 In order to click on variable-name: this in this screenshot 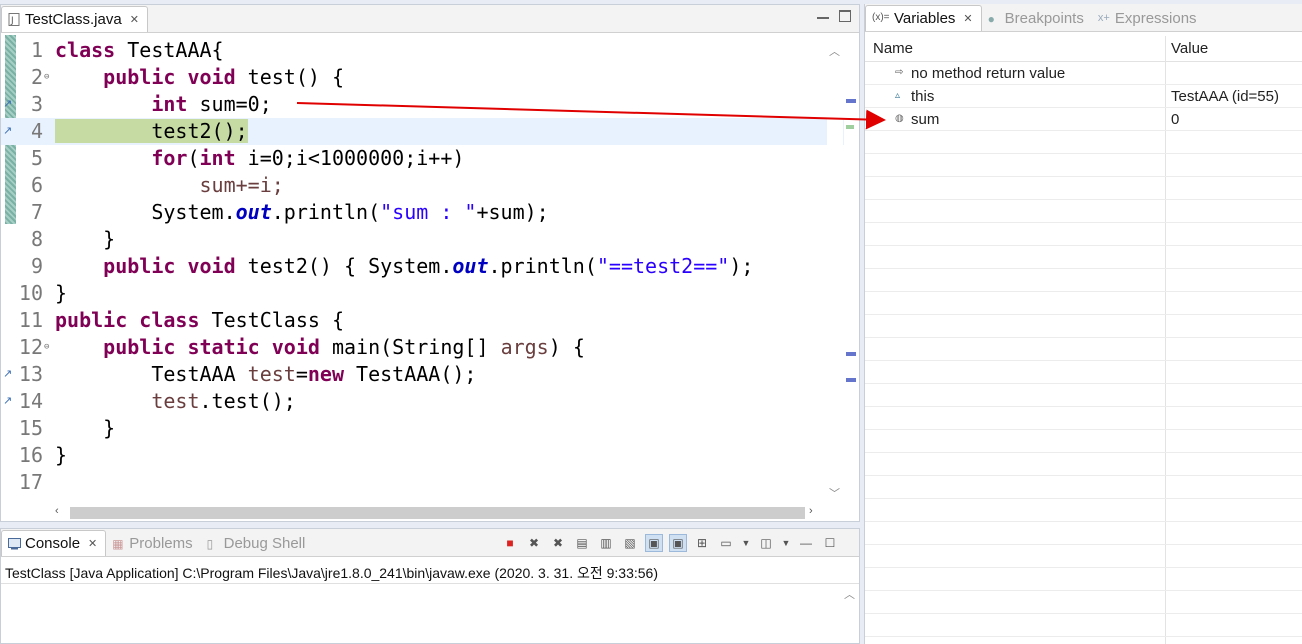, I will do `click(923, 96)`.